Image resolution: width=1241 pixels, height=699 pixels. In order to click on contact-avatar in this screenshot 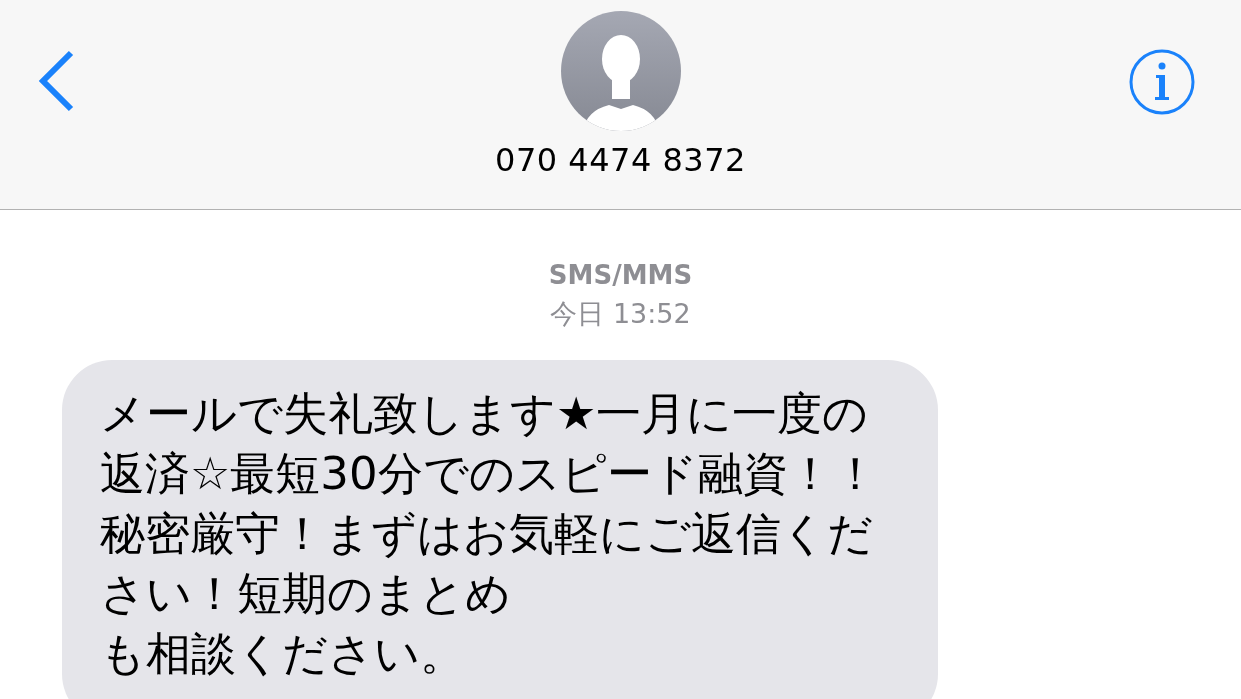, I will do `click(620, 71)`.